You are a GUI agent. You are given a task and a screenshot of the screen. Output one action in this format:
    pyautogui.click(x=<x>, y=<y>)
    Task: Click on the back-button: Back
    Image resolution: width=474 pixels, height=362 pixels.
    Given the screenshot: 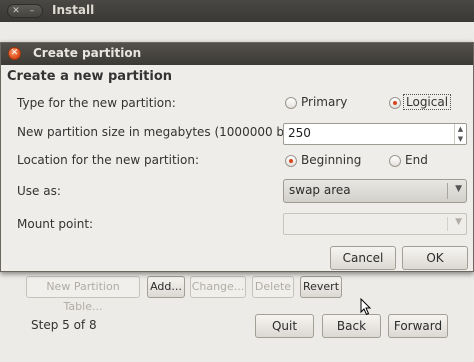 What is the action you would take?
    pyautogui.click(x=351, y=326)
    